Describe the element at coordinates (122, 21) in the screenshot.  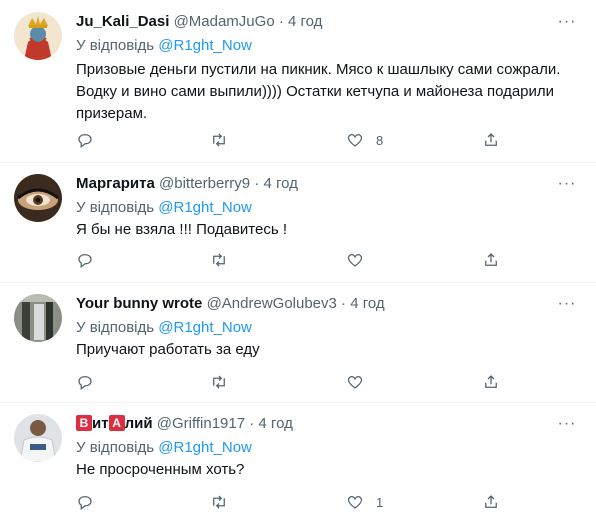
I see `display-name: Ju_Kali_Dasi` at that location.